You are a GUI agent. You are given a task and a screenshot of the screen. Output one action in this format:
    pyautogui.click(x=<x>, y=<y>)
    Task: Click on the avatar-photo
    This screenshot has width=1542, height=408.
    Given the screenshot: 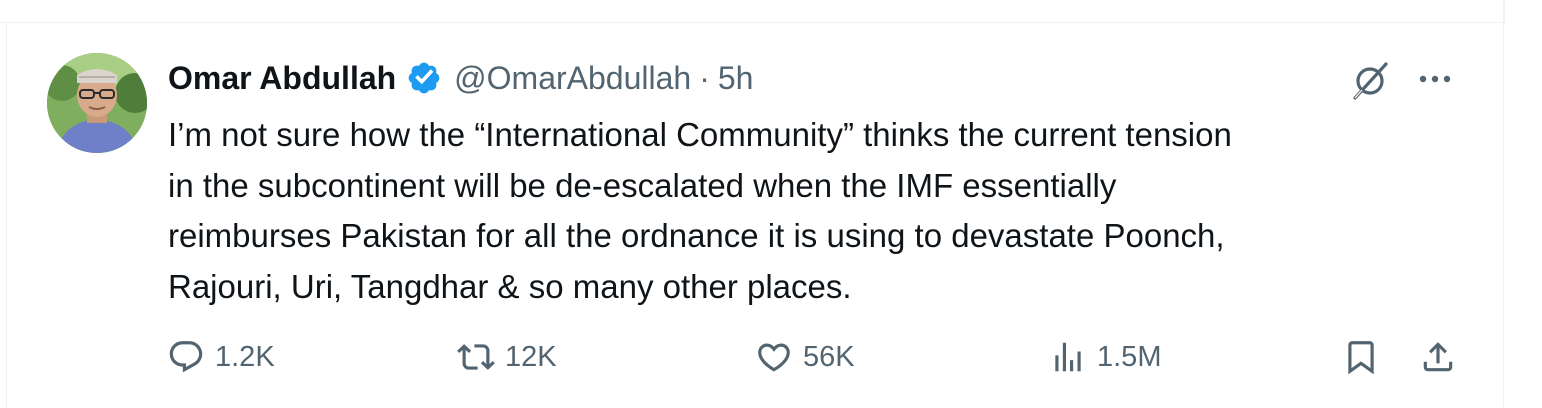 What is the action you would take?
    pyautogui.click(x=97, y=103)
    